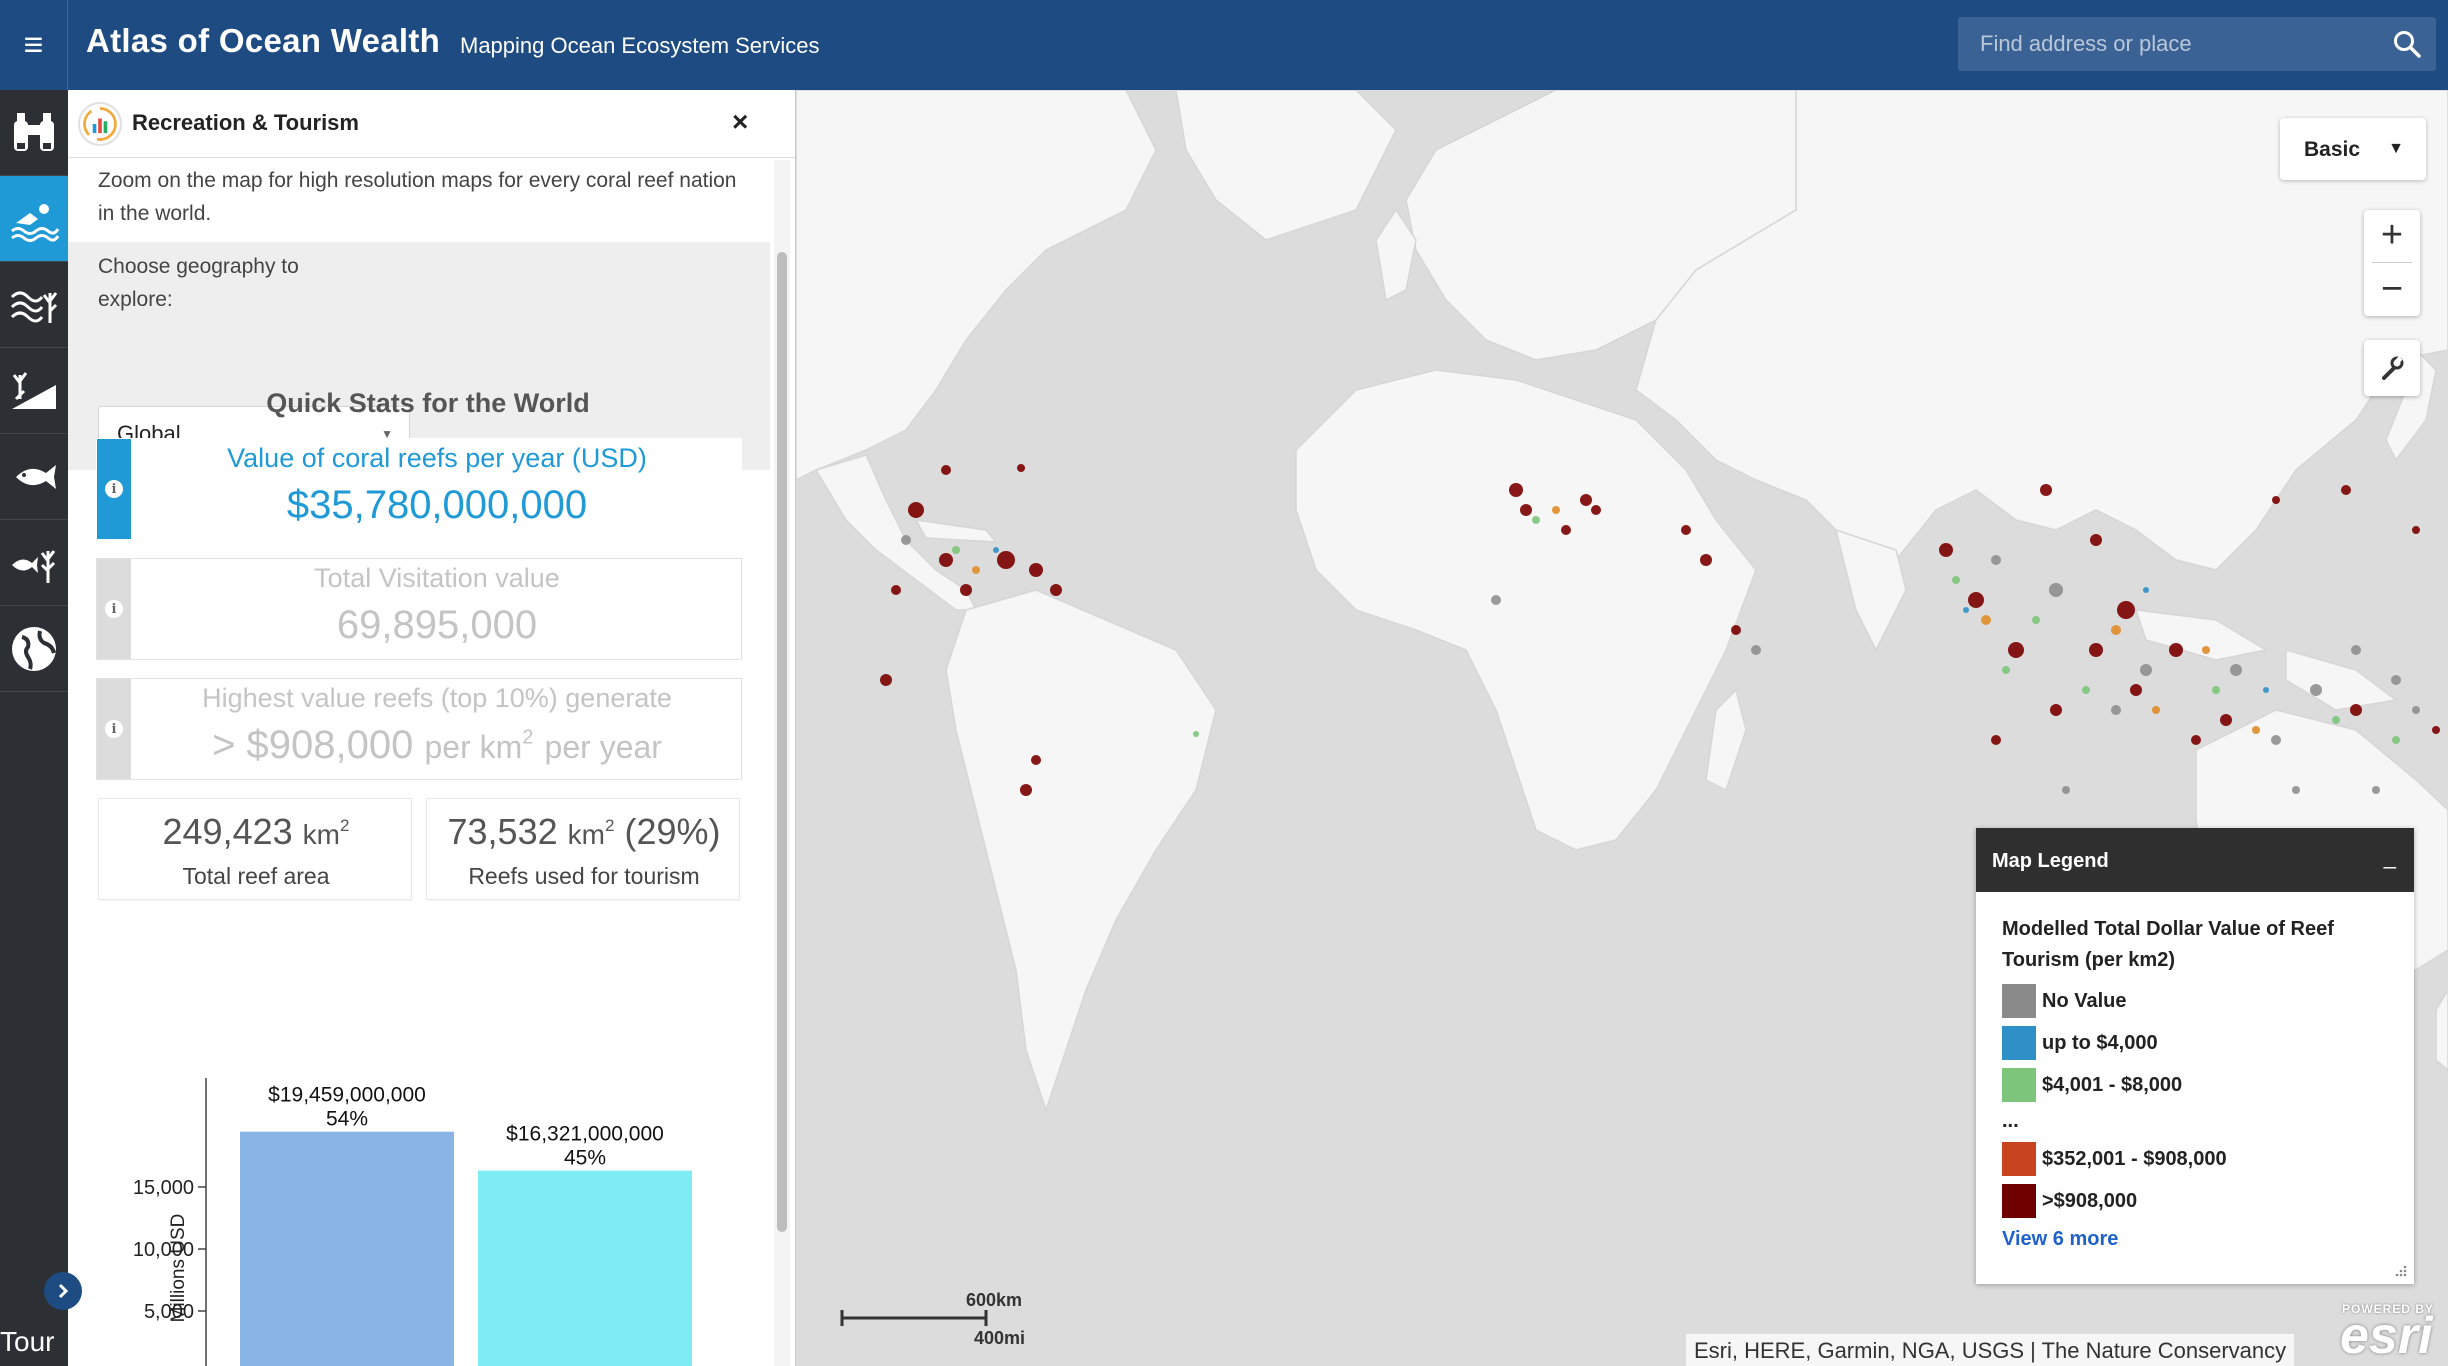 The image size is (2448, 1366). I want to click on panel-title: Recreation & Tourism, so click(245, 122).